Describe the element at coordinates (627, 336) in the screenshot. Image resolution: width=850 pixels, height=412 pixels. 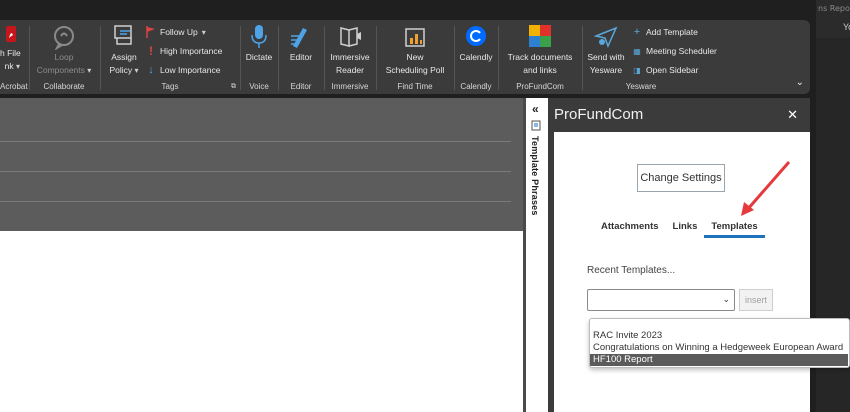
I see `dropdown-option: RAC Invite 2023` at that location.